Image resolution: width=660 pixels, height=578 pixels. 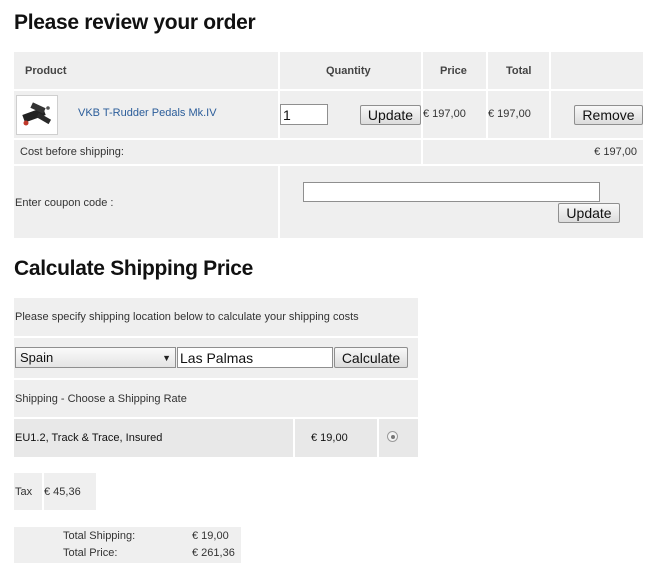 I want to click on city-input, so click(x=255, y=357).